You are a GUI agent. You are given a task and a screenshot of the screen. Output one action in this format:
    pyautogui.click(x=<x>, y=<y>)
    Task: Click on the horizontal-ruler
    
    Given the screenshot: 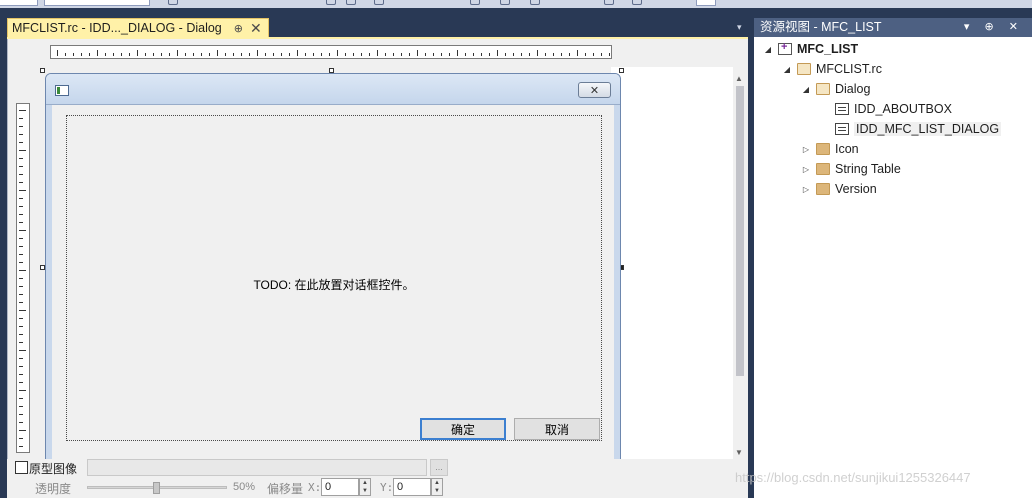 What is the action you would take?
    pyautogui.click(x=331, y=52)
    